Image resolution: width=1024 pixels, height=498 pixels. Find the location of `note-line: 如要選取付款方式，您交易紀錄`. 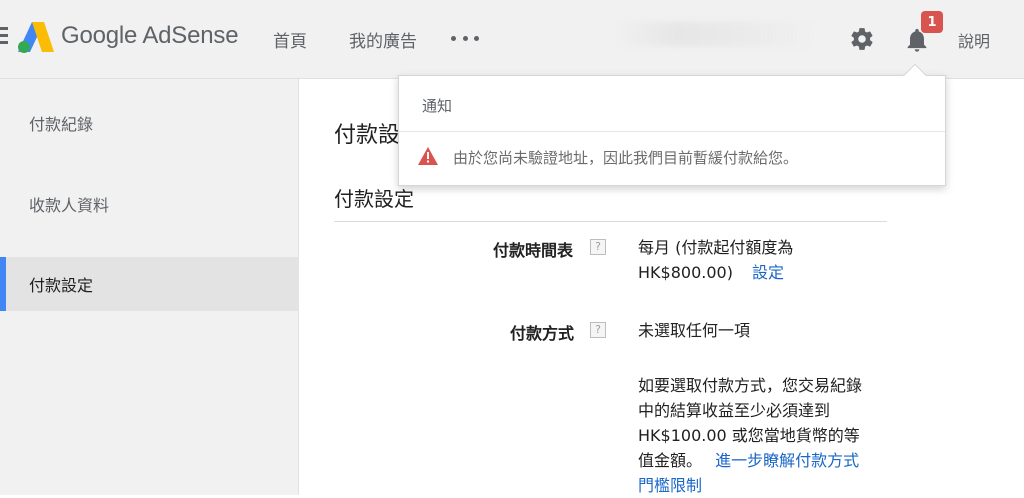

note-line: 如要選取付款方式，您交易紀錄 is located at coordinates (750, 385).